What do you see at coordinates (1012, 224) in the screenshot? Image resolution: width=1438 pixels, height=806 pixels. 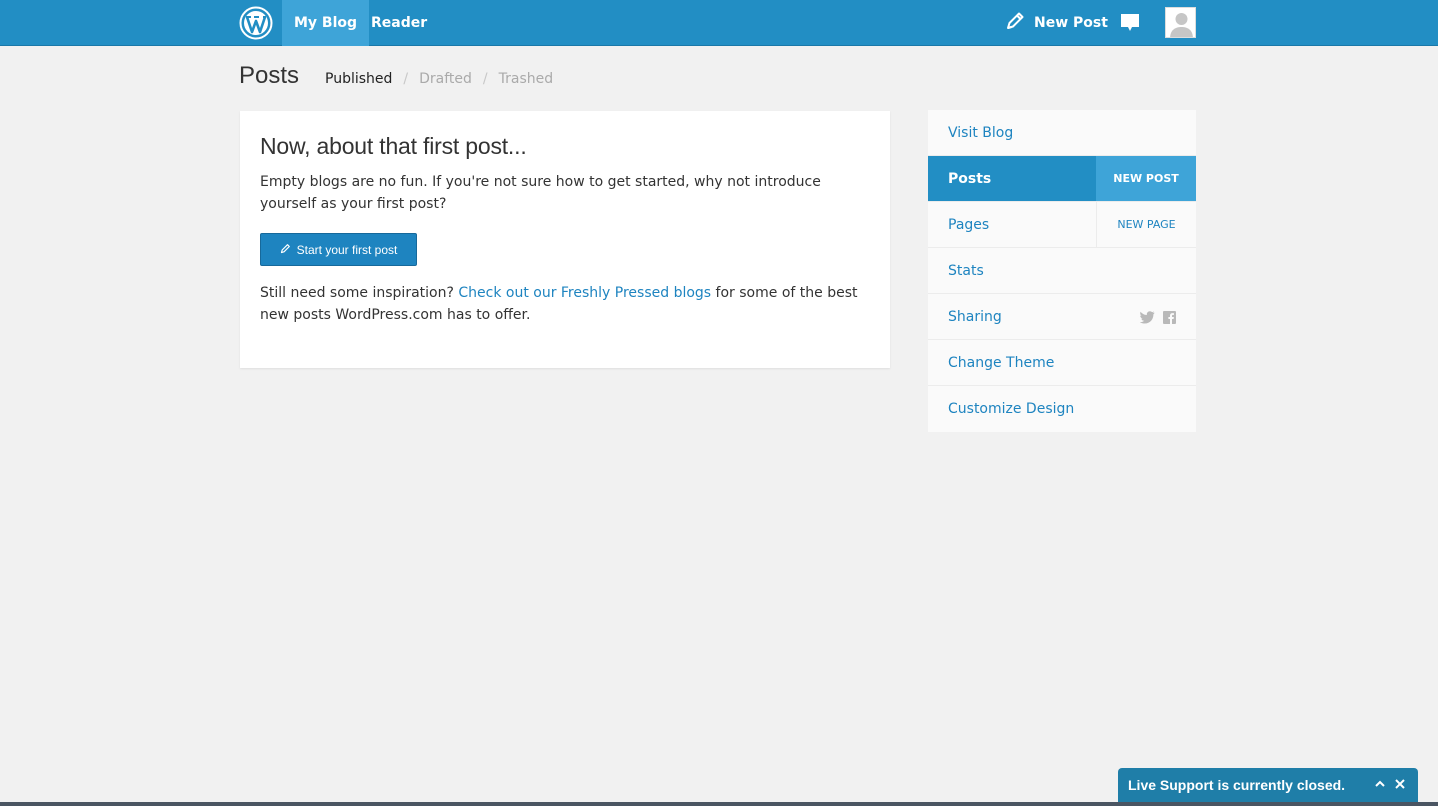 I see `sidebar-link-pages: Pages` at bounding box center [1012, 224].